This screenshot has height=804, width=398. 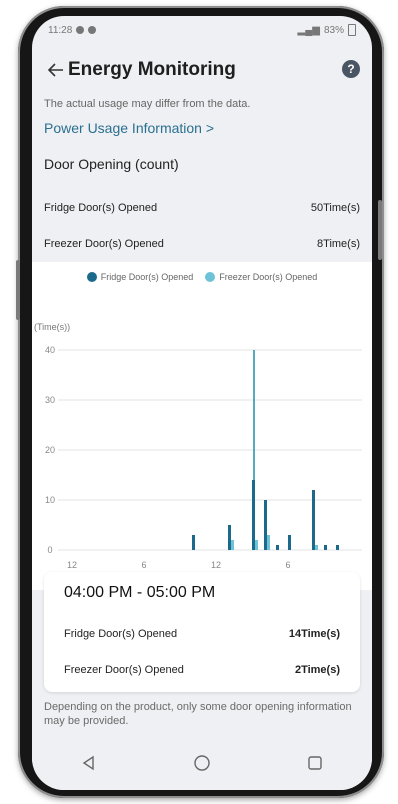 What do you see at coordinates (335, 208) in the screenshot?
I see `fridge-value: 50Time(s)` at bounding box center [335, 208].